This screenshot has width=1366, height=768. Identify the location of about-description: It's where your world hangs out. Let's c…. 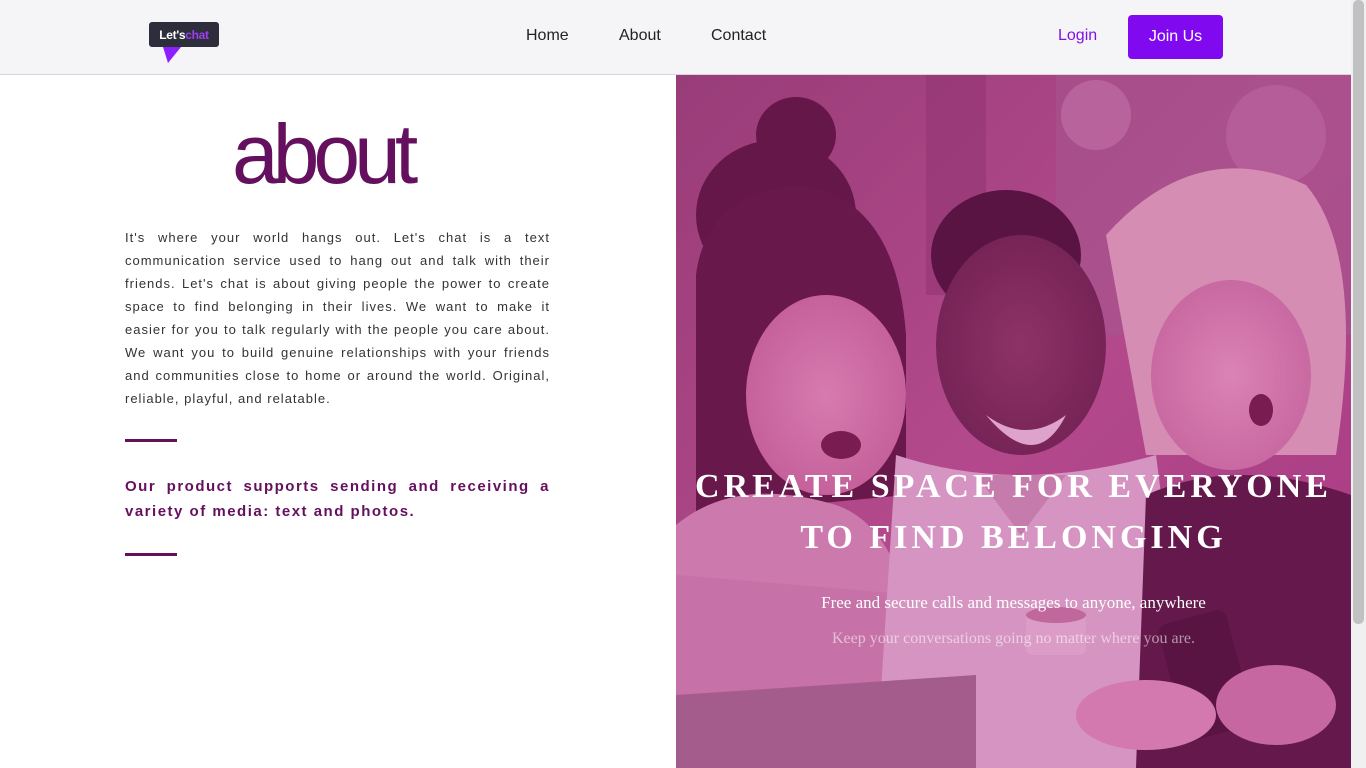
(337, 318).